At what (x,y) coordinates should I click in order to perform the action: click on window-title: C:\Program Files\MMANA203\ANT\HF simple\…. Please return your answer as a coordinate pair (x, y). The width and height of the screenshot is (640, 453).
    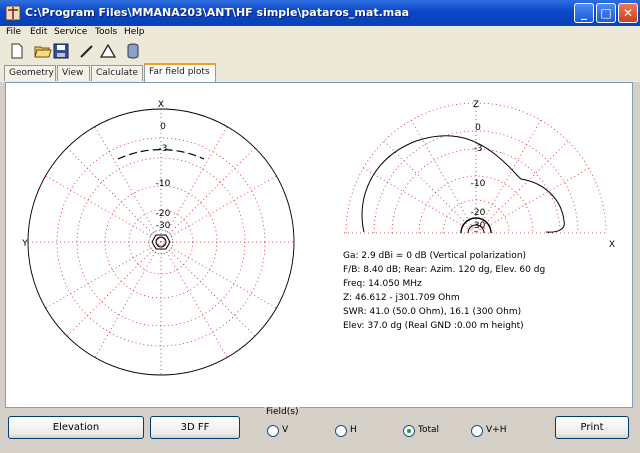
    Looking at the image, I should click on (217, 12).